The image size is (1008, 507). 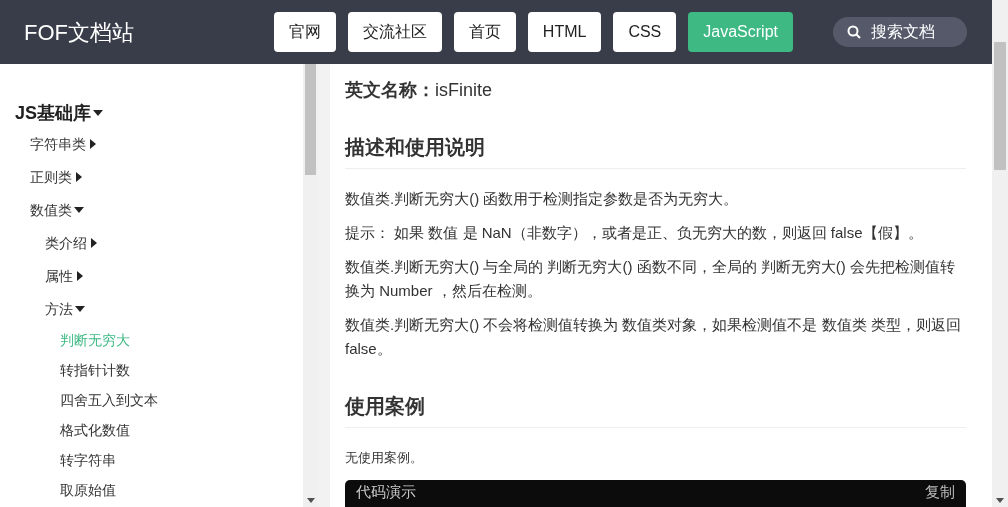 What do you see at coordinates (310, 285) in the screenshot?
I see `sidebar-scrollbar` at bounding box center [310, 285].